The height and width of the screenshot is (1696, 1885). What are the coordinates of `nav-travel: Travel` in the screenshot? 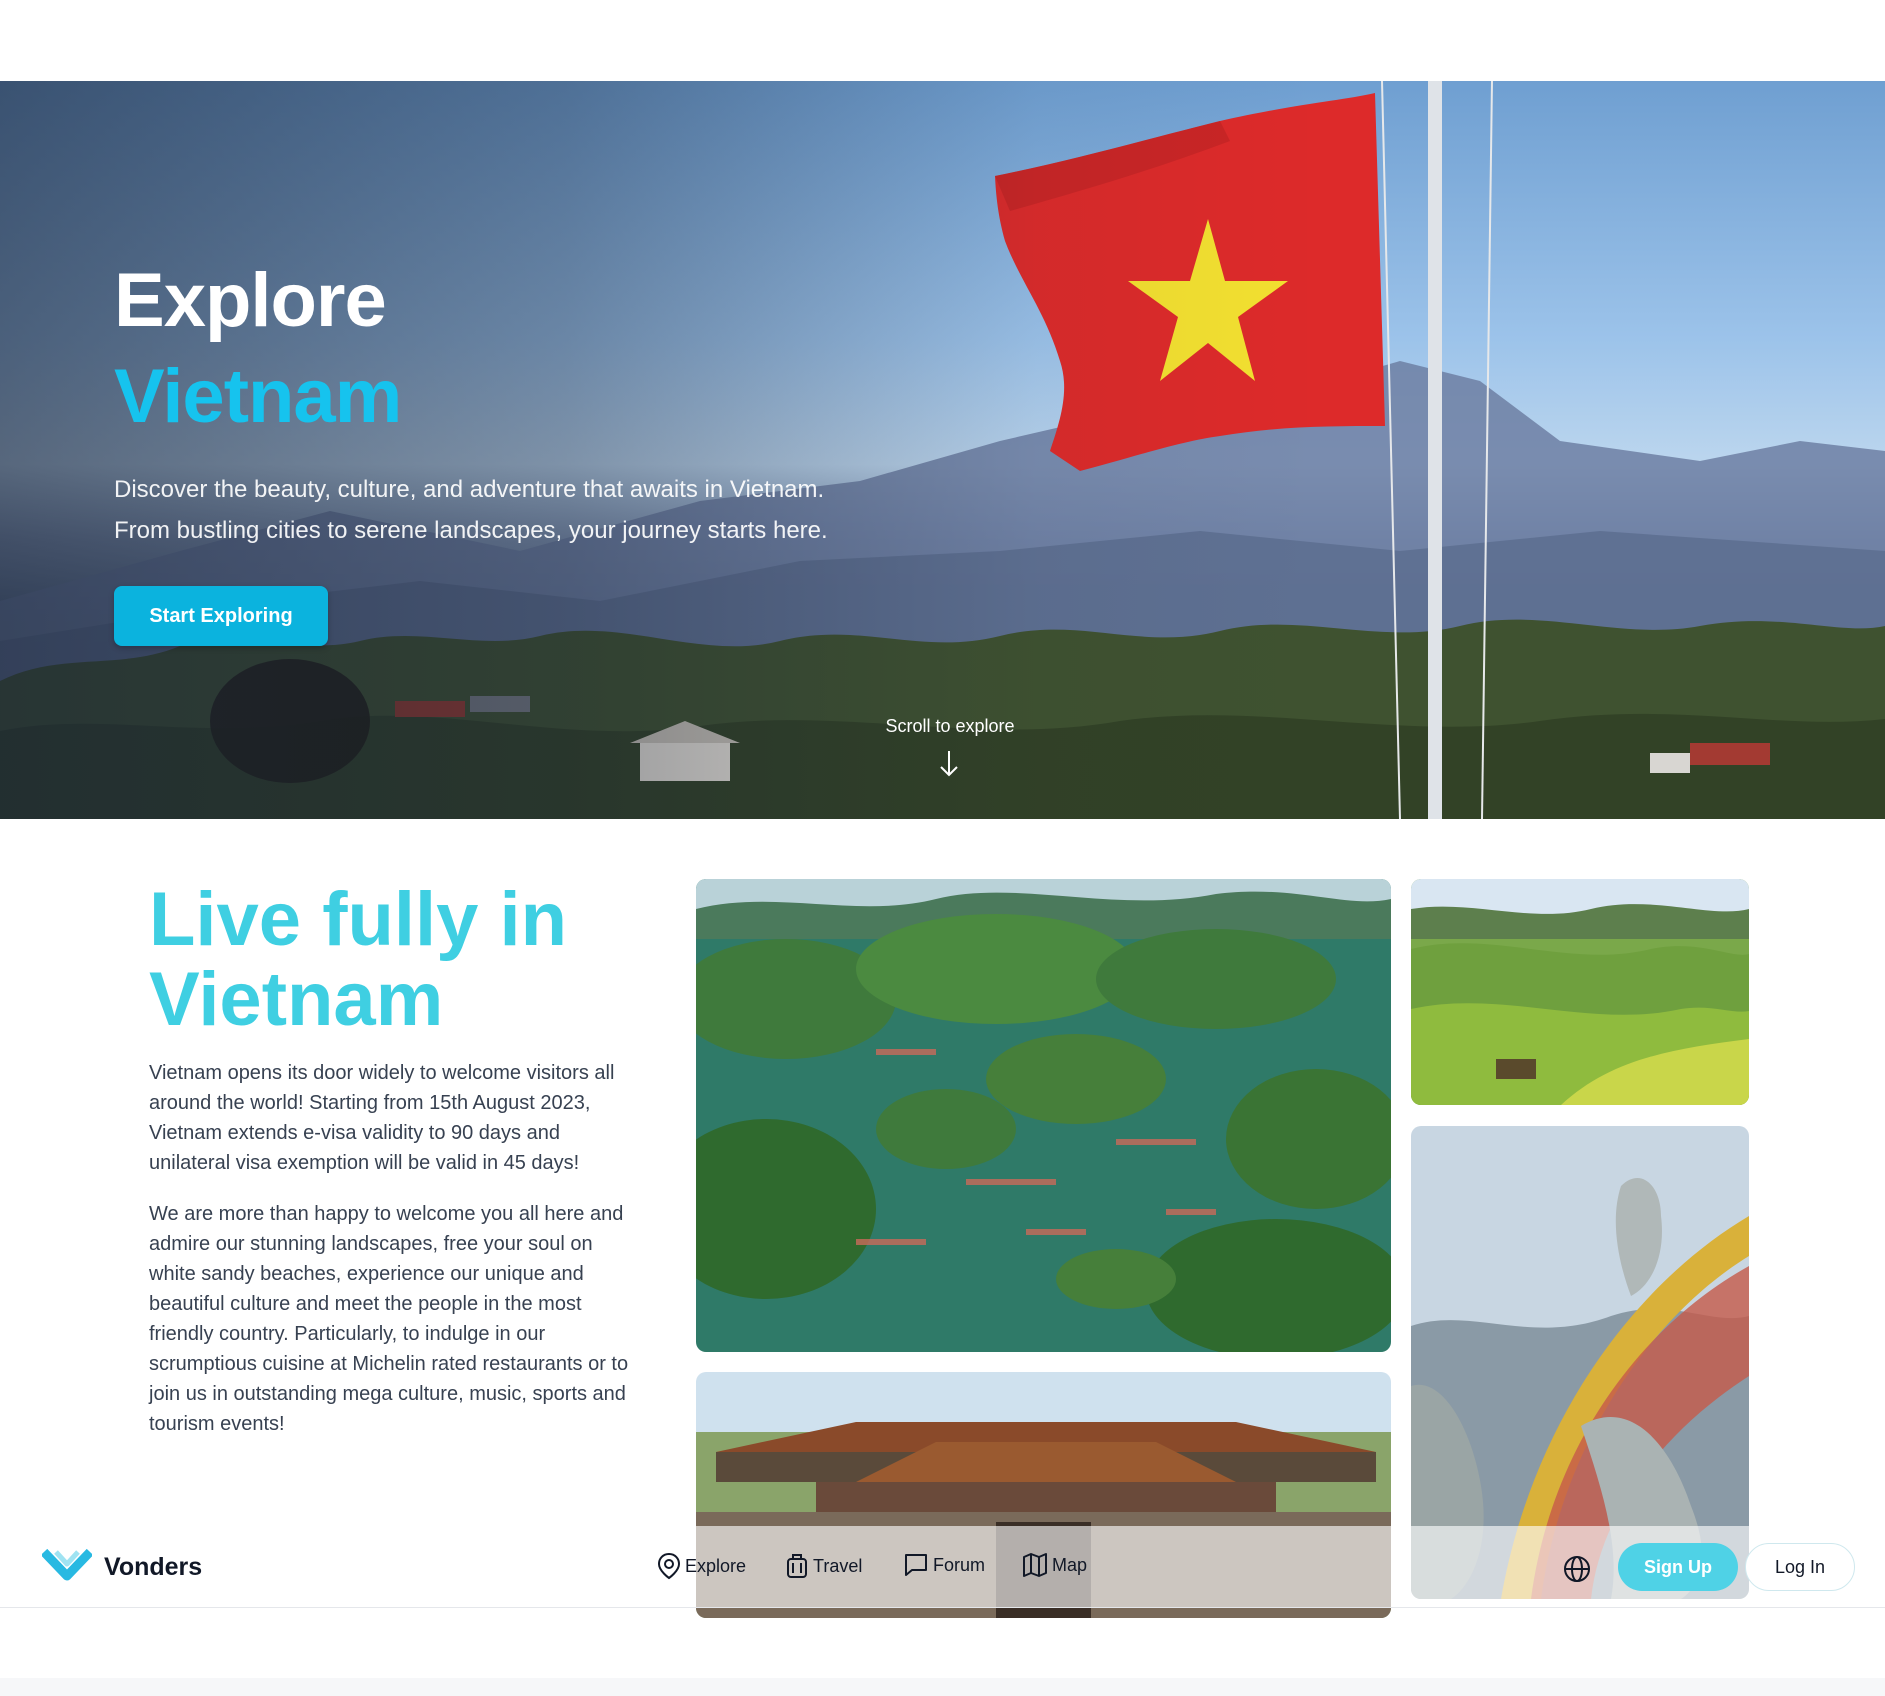 It's located at (823, 1566).